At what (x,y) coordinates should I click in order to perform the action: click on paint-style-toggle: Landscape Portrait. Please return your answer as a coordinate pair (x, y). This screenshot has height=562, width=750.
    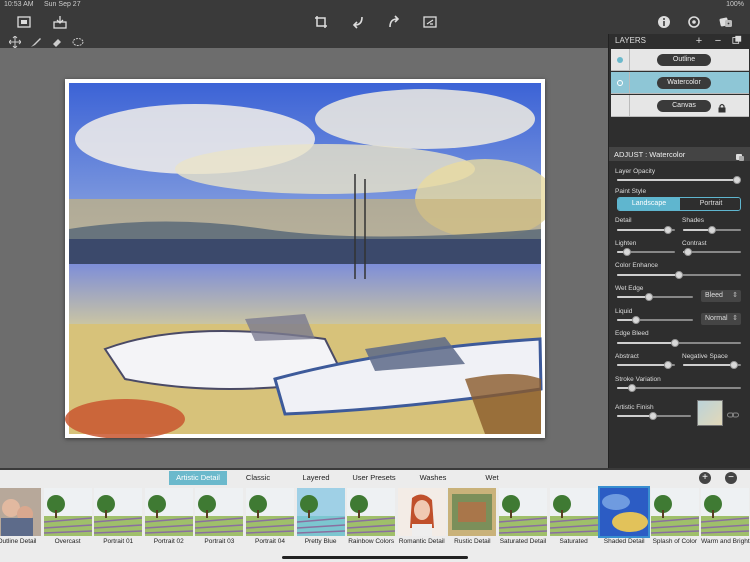
    Looking at the image, I should click on (679, 204).